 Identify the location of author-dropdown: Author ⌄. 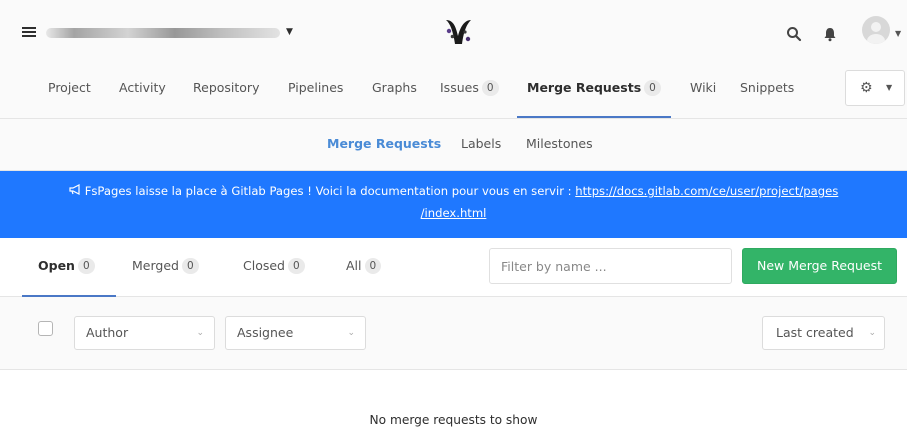
(144, 333).